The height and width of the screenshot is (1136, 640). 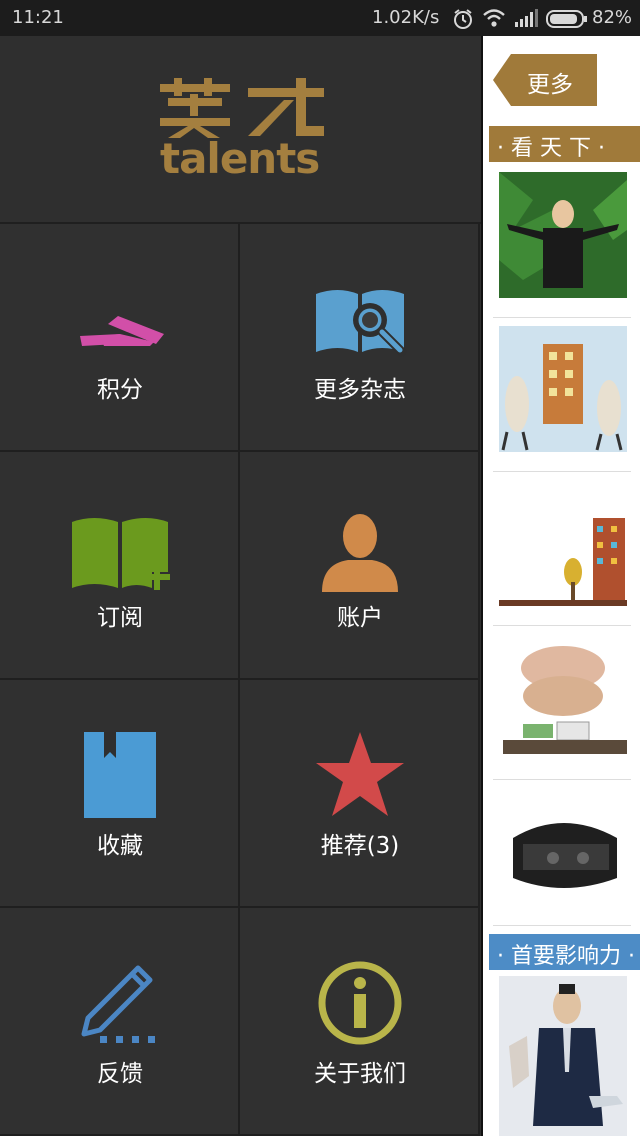 What do you see at coordinates (120, 846) in the screenshot?
I see `menu-item-label: 收藏` at bounding box center [120, 846].